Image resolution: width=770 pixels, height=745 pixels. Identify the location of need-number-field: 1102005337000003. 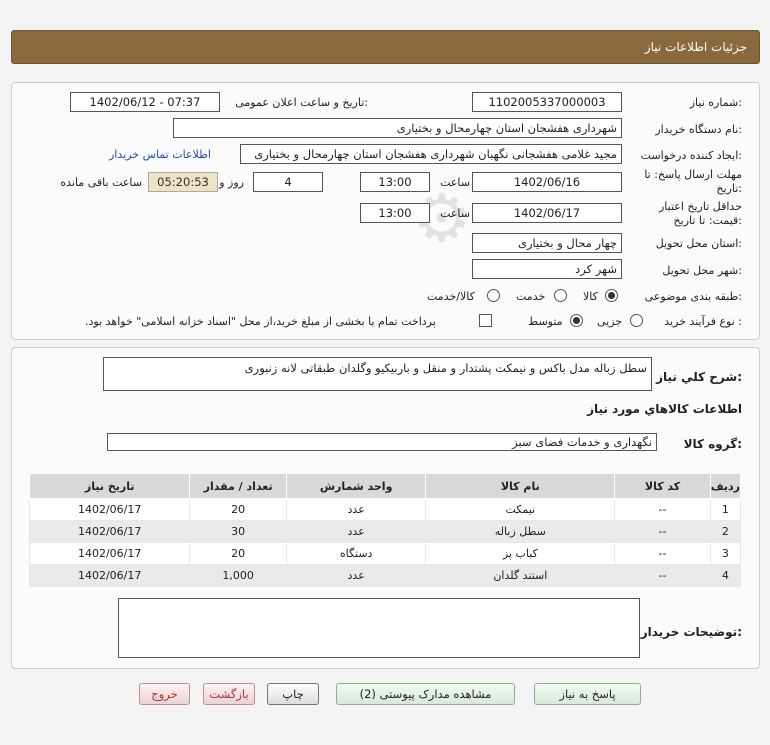
(547, 102).